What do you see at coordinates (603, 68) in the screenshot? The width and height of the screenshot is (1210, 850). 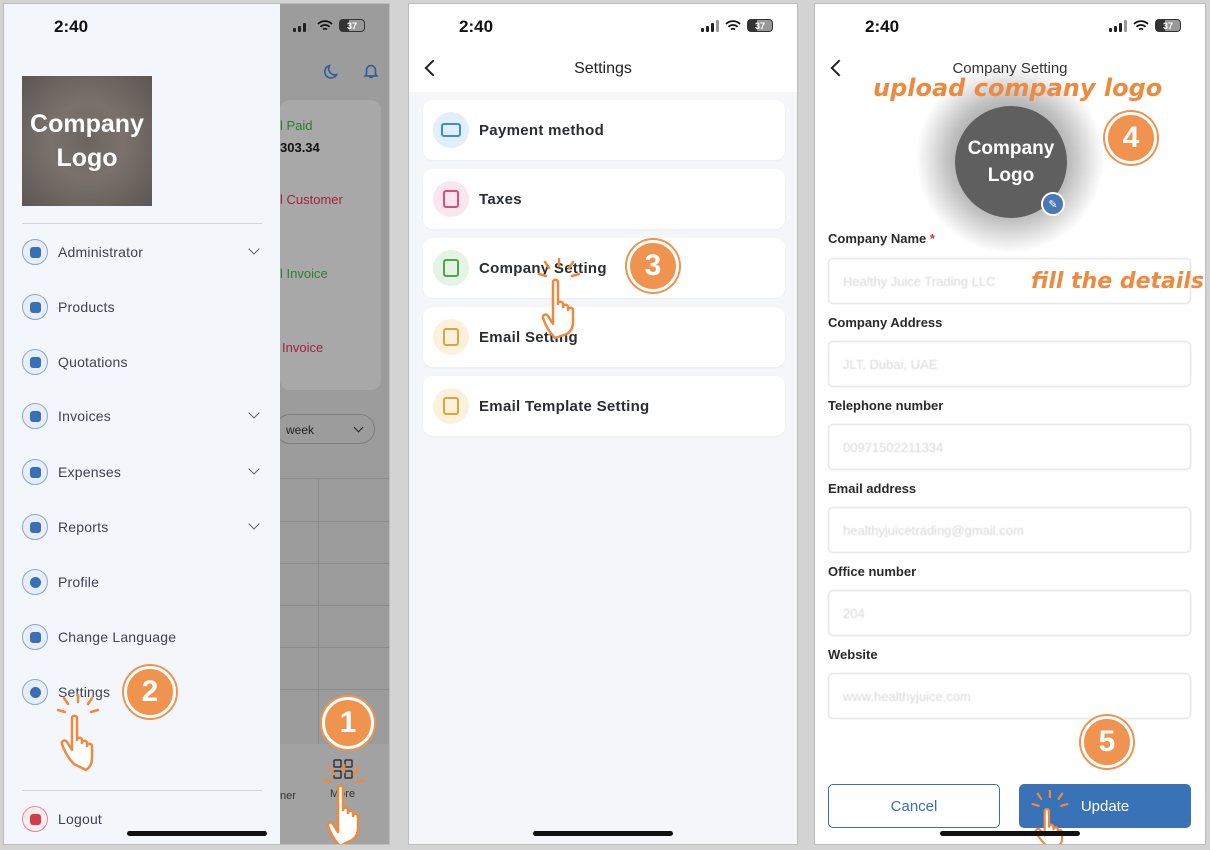 I see `page-title: Settings` at bounding box center [603, 68].